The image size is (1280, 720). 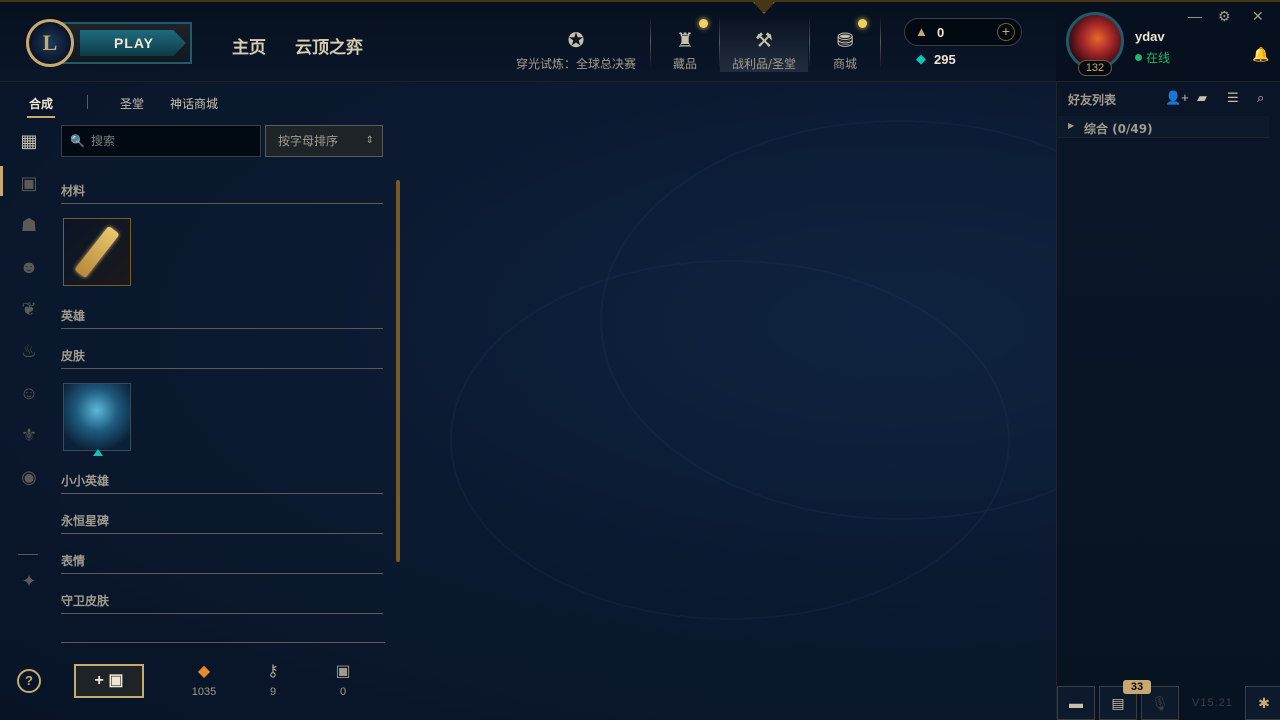 What do you see at coordinates (194, 103) in the screenshot?
I see `tab-mythic-shop: 神话商城` at bounding box center [194, 103].